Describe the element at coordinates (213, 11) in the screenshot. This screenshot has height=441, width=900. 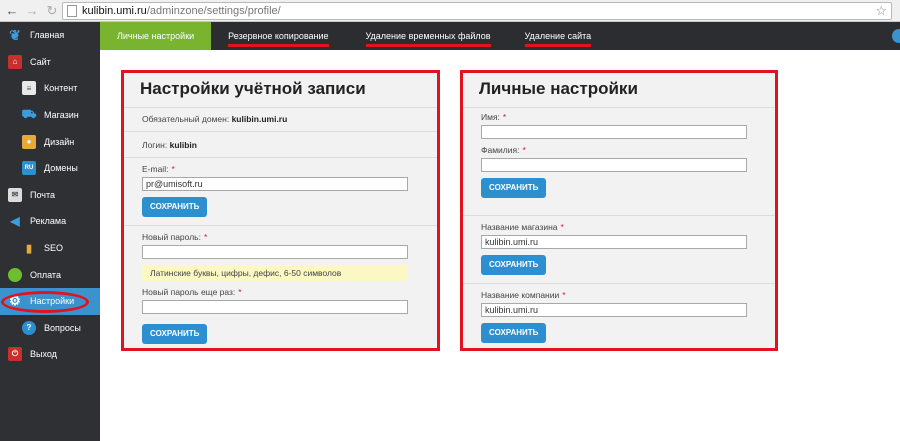
I see `url-path: /adminzone/settings/profile/` at that location.